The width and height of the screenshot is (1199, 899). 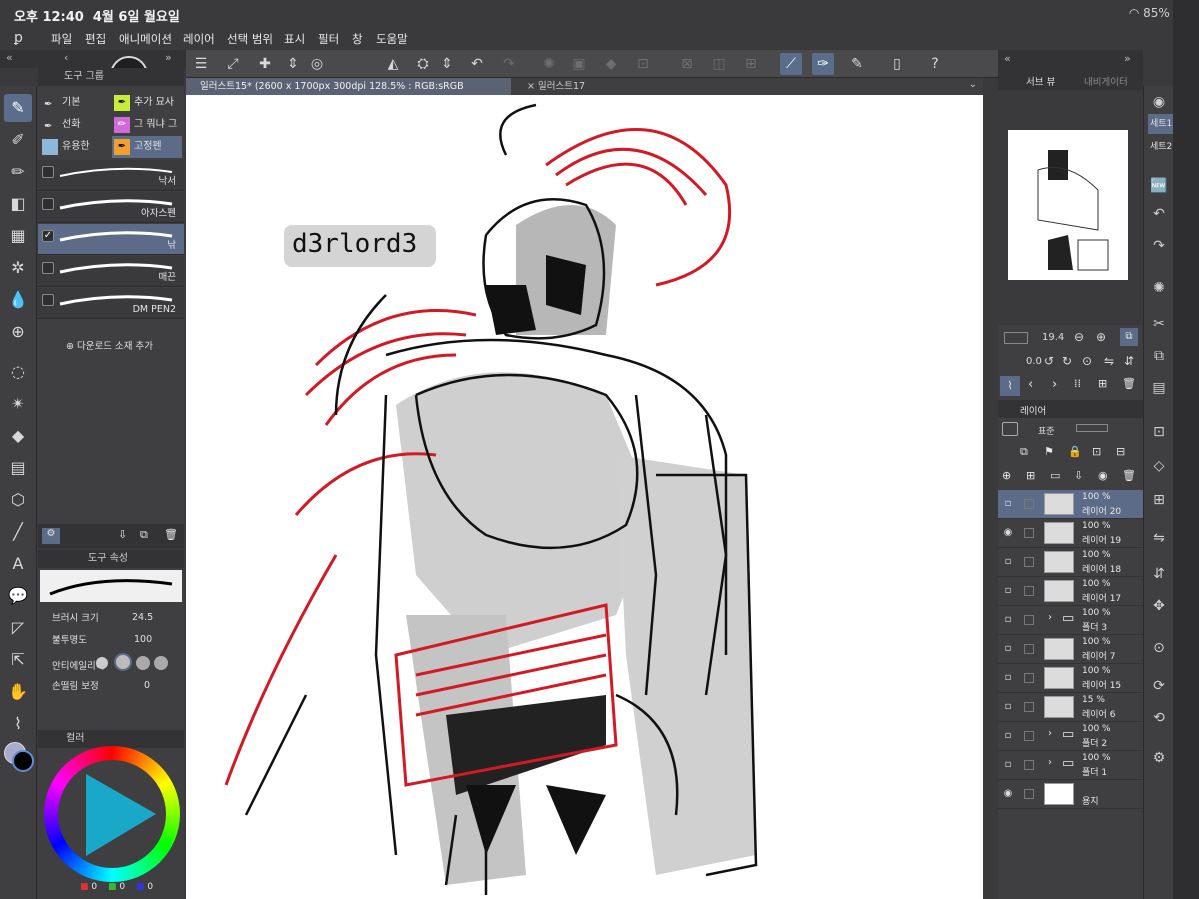 I want to click on menu-edit: 편집, so click(x=95, y=39).